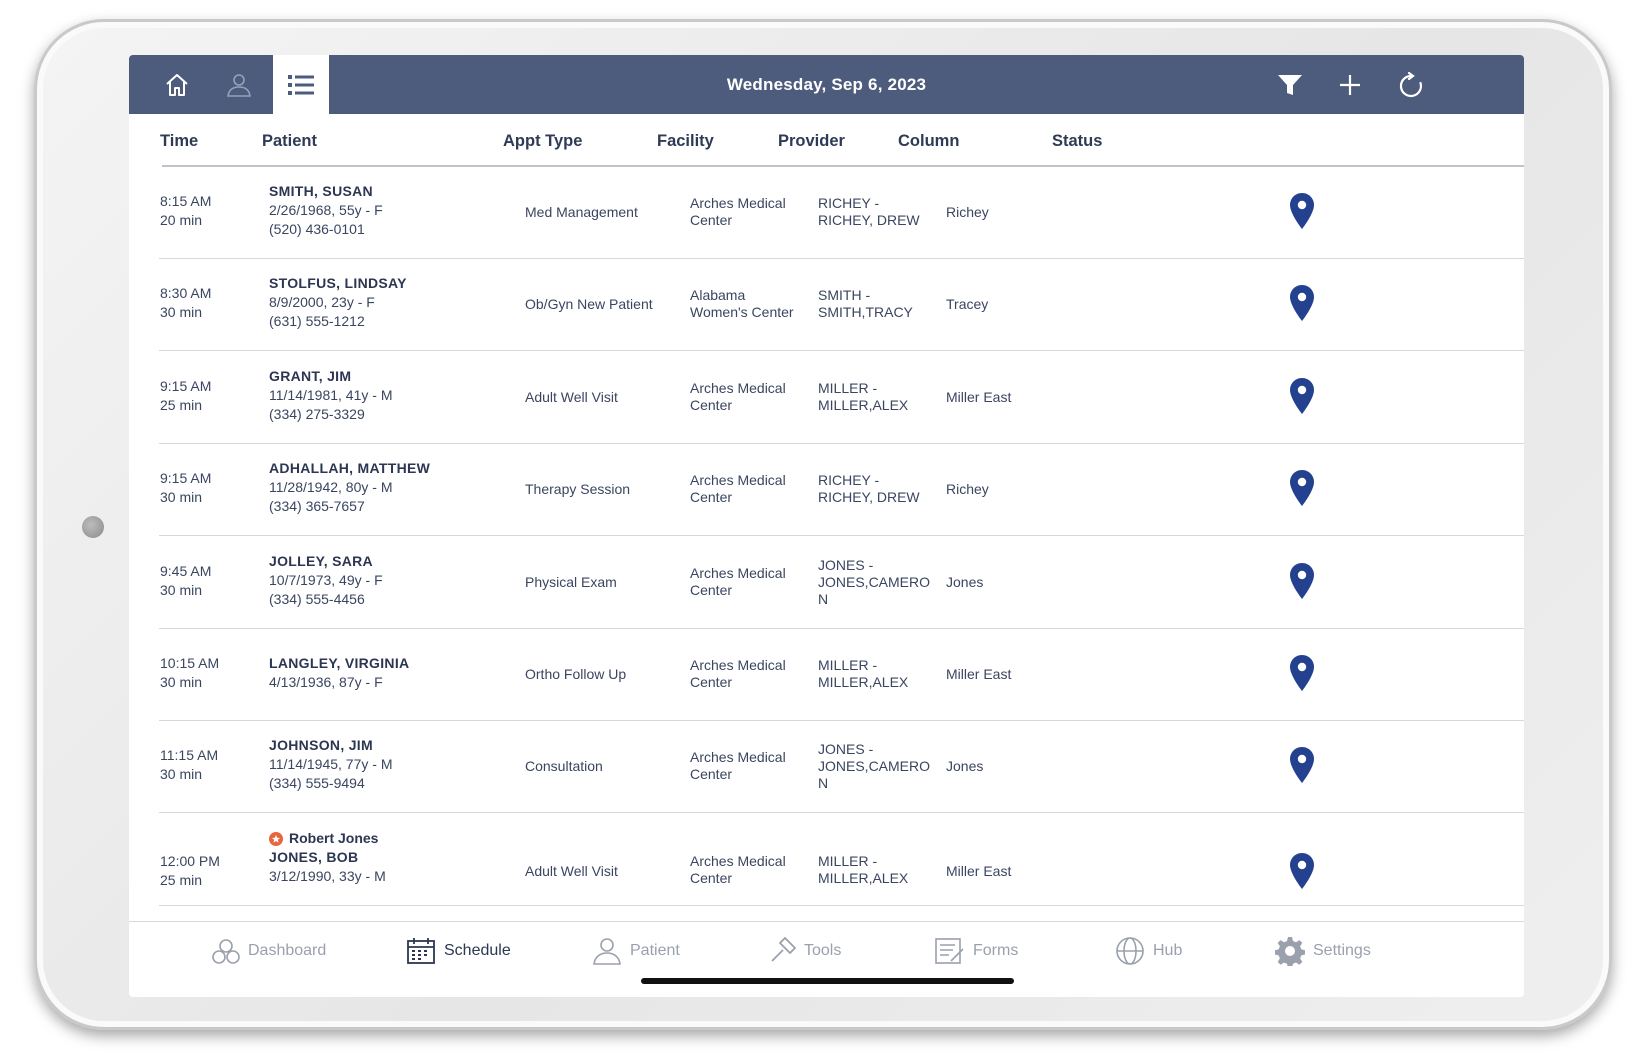  I want to click on provider: RICHEY - RICHEY, DREW, so click(876, 489).